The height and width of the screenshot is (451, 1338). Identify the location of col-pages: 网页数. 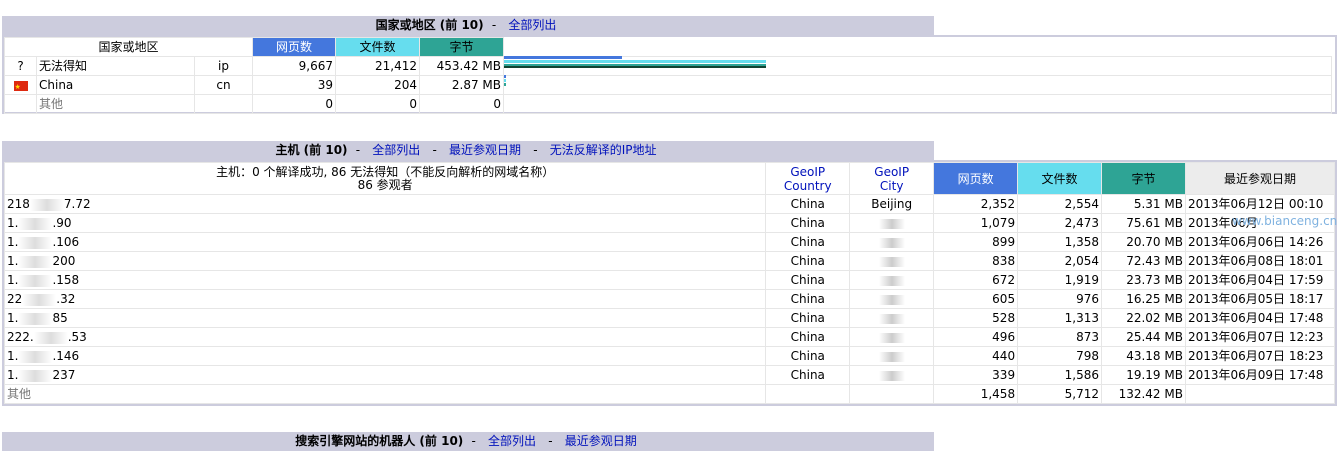
(976, 178).